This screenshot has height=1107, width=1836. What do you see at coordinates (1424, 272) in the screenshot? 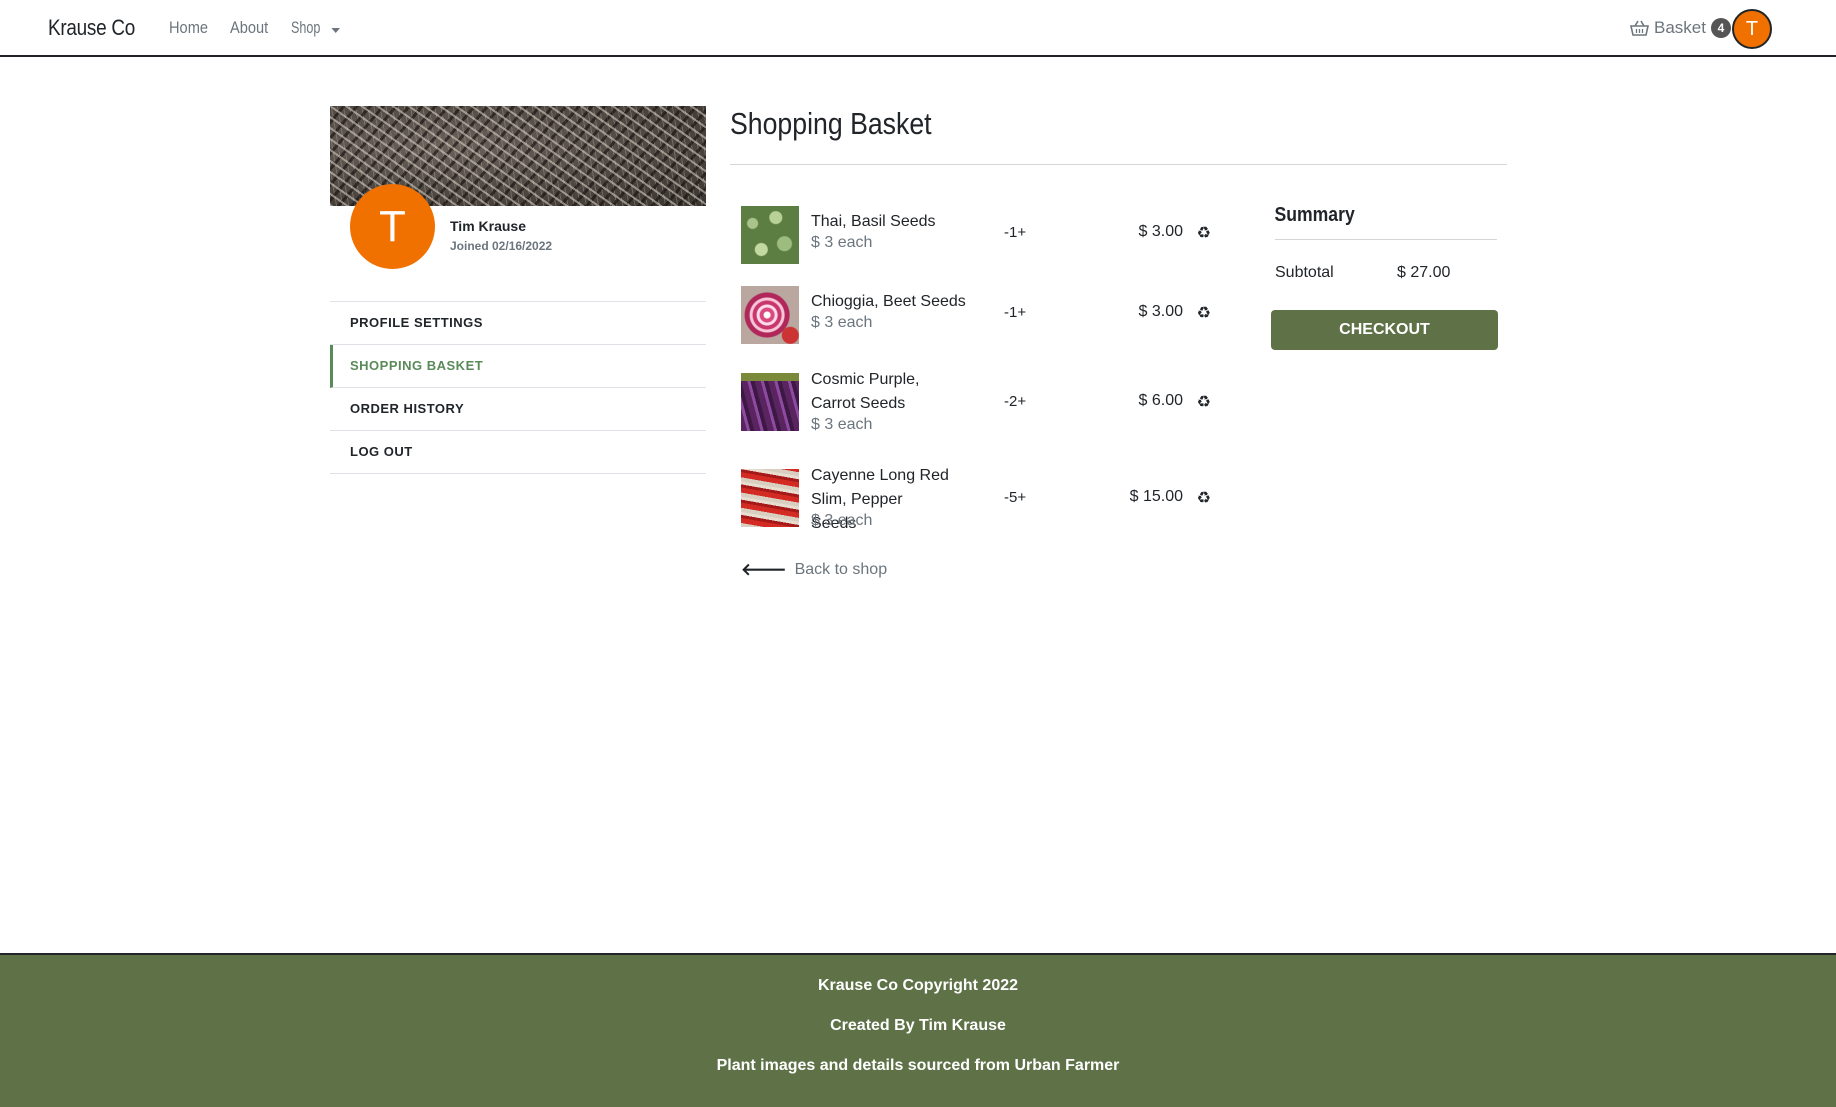
I see `subtotal-value: $ 27.00` at bounding box center [1424, 272].